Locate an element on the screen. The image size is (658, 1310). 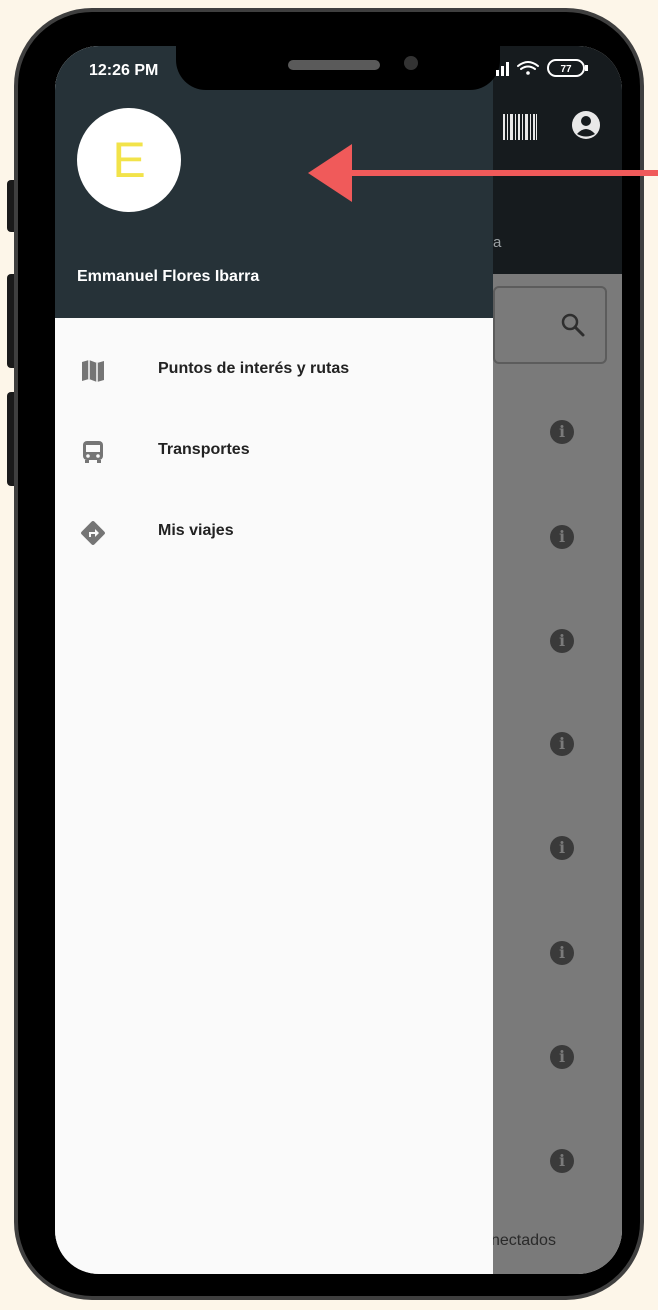
battery-level: 77 is located at coordinates (566, 69).